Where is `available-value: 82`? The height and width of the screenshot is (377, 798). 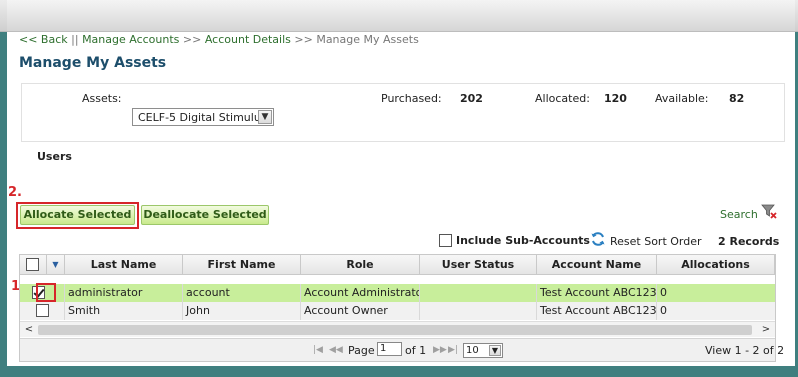
available-value: 82 is located at coordinates (737, 98).